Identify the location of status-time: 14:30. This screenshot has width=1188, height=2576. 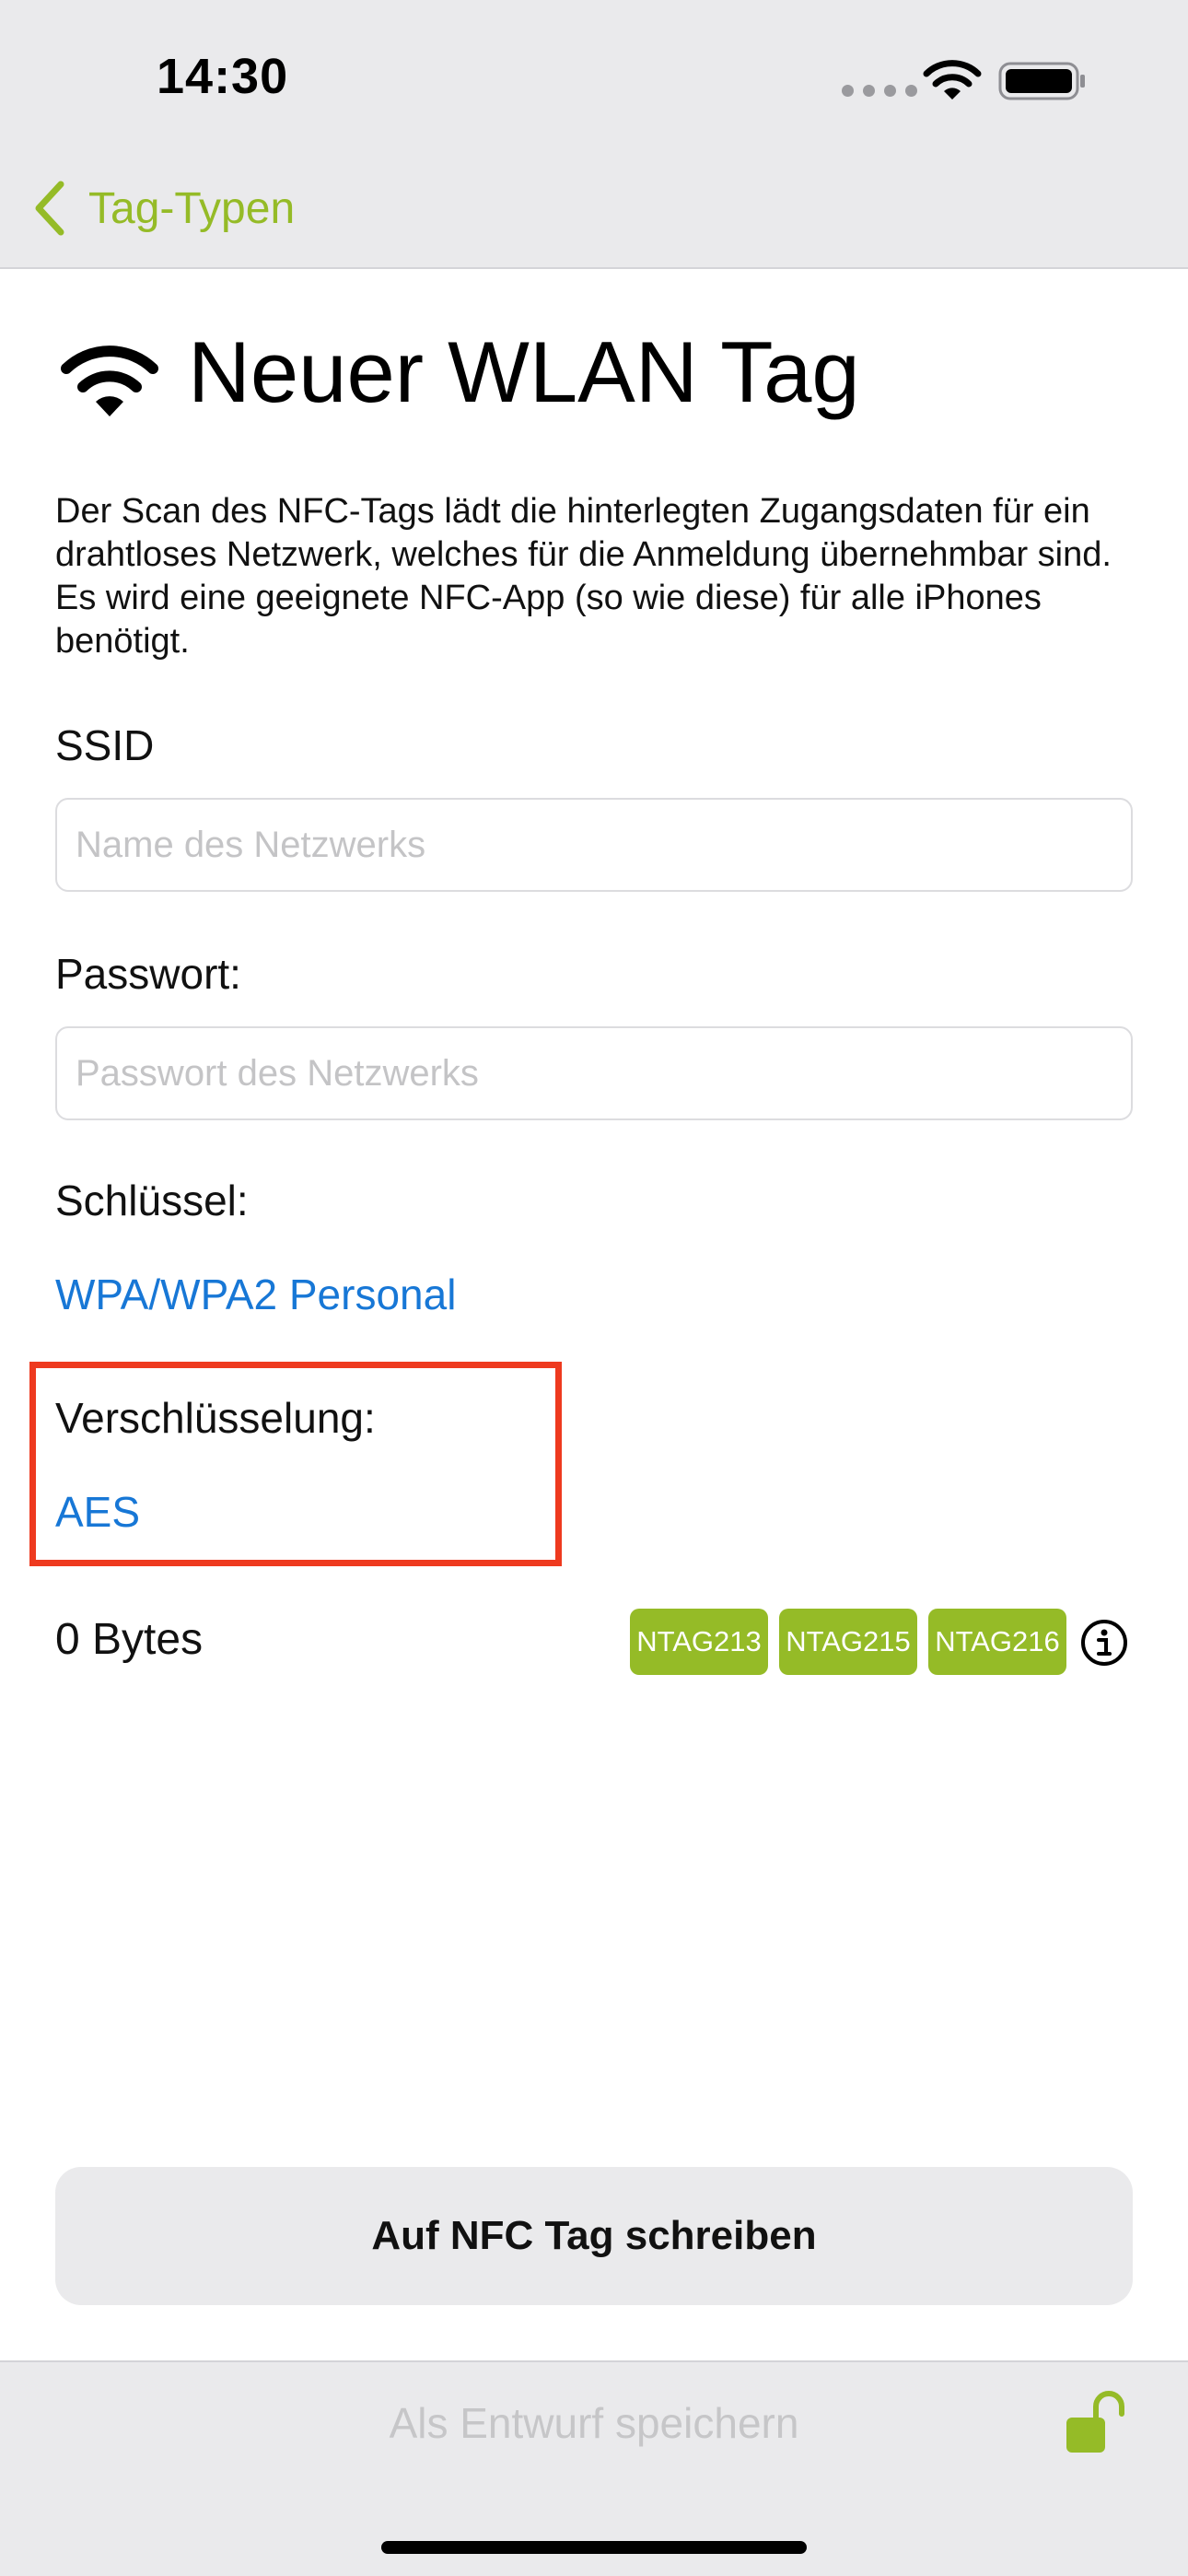
(223, 76).